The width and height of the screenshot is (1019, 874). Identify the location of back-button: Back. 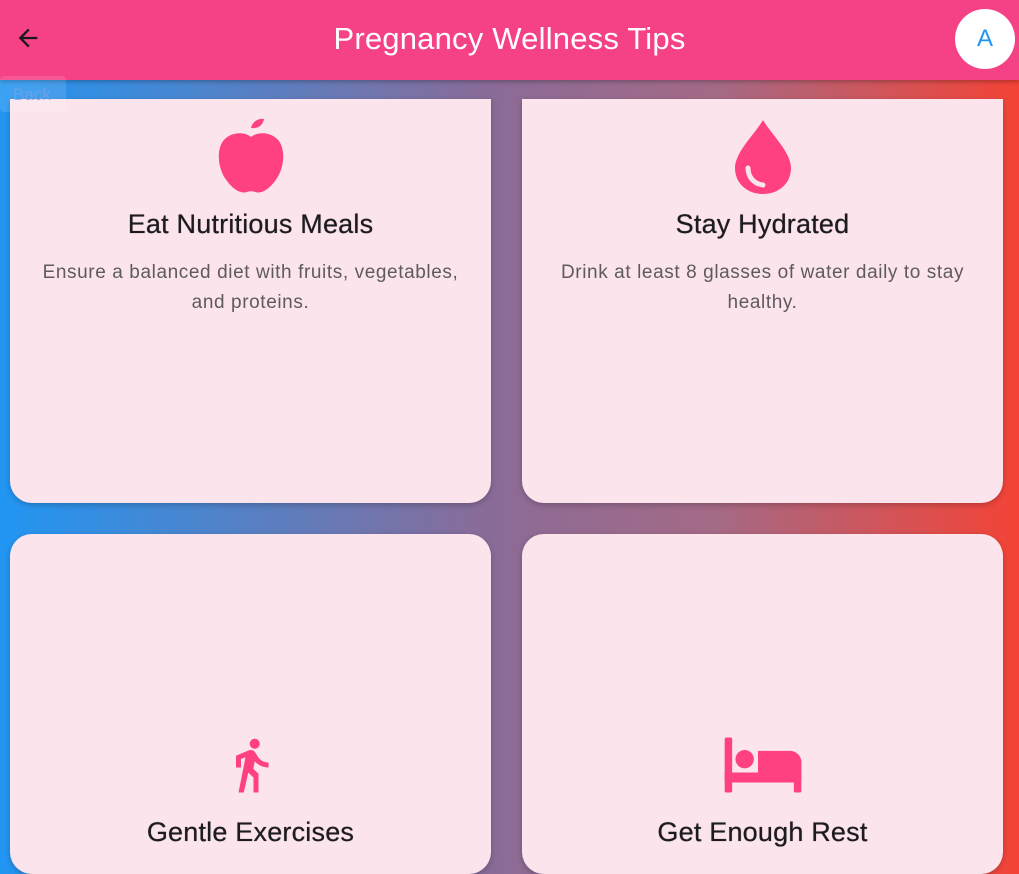
(33, 94).